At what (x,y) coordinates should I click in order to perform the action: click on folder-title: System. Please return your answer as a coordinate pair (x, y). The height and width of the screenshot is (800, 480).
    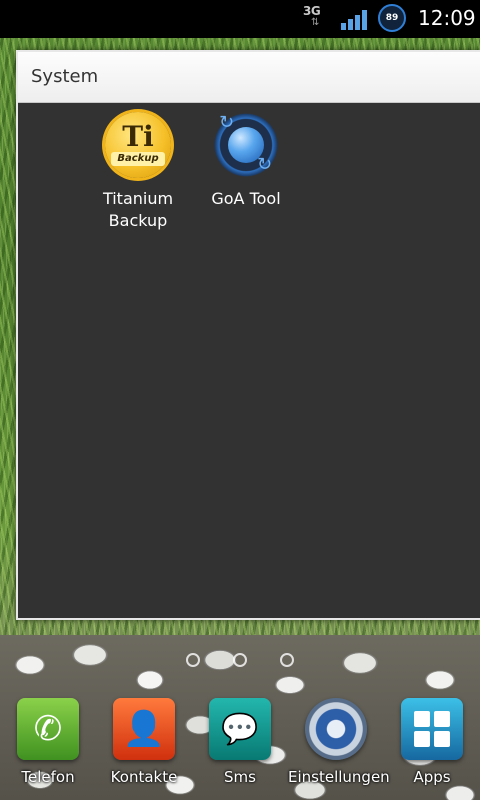
    Looking at the image, I should click on (64, 76).